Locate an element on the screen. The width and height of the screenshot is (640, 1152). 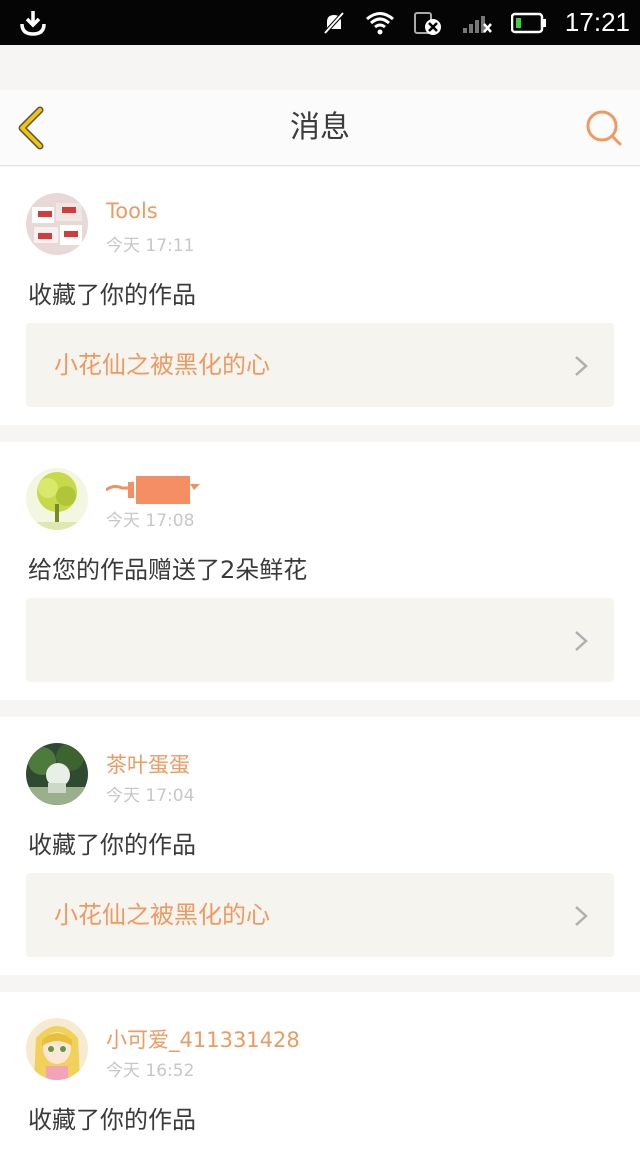
battery-icon is located at coordinates (528, 22).